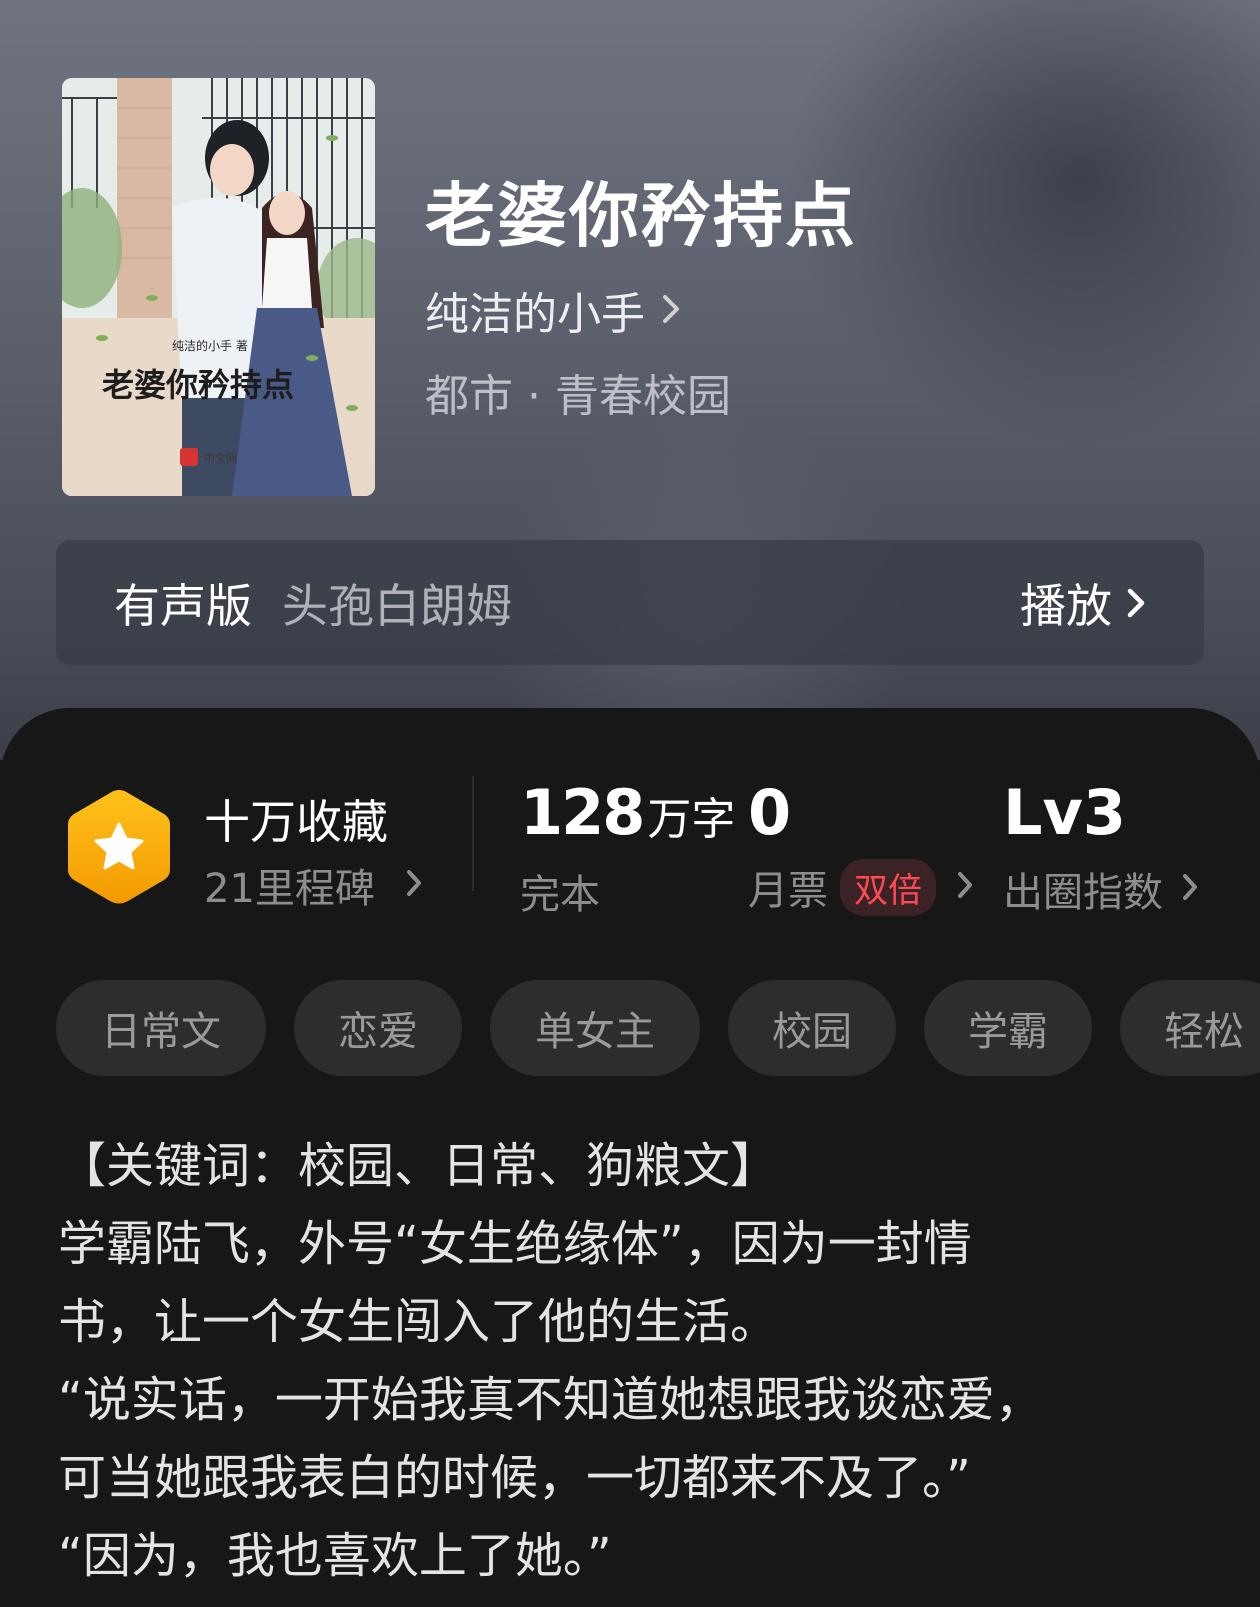 This screenshot has height=1607, width=1260. I want to click on synopsis-line: 可当她跟我表白的时候，一切都来不及了。”, so click(514, 1478).